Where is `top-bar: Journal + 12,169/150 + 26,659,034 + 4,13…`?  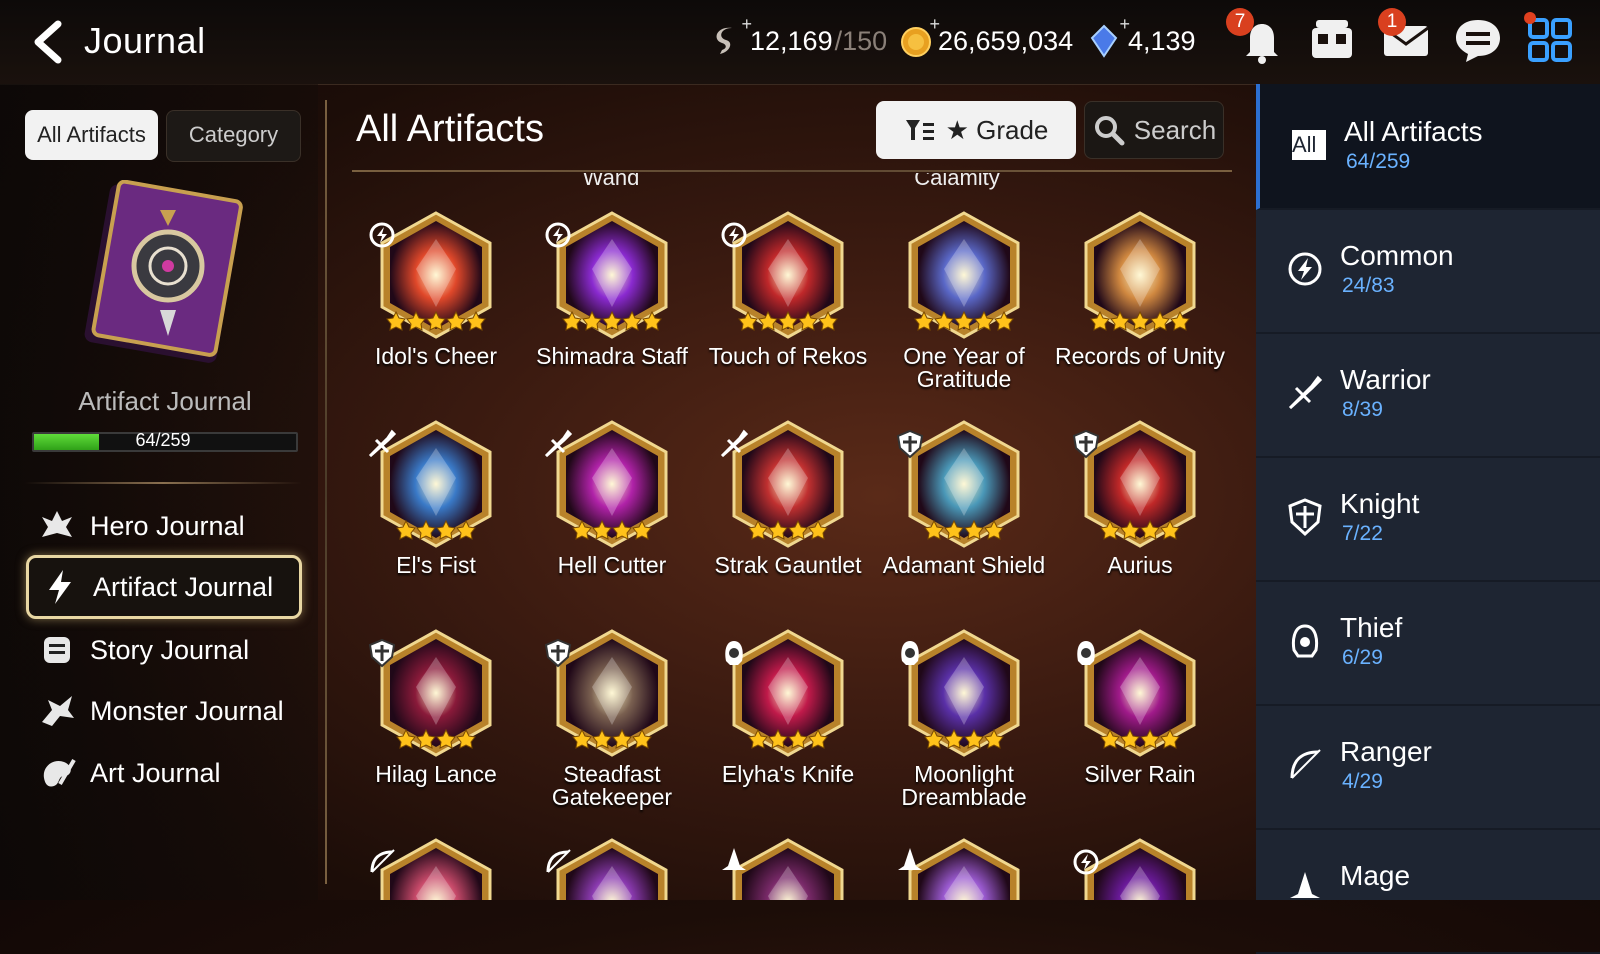
top-bar: Journal + 12,169/150 + 26,659,034 + 4,13… is located at coordinates (800, 42).